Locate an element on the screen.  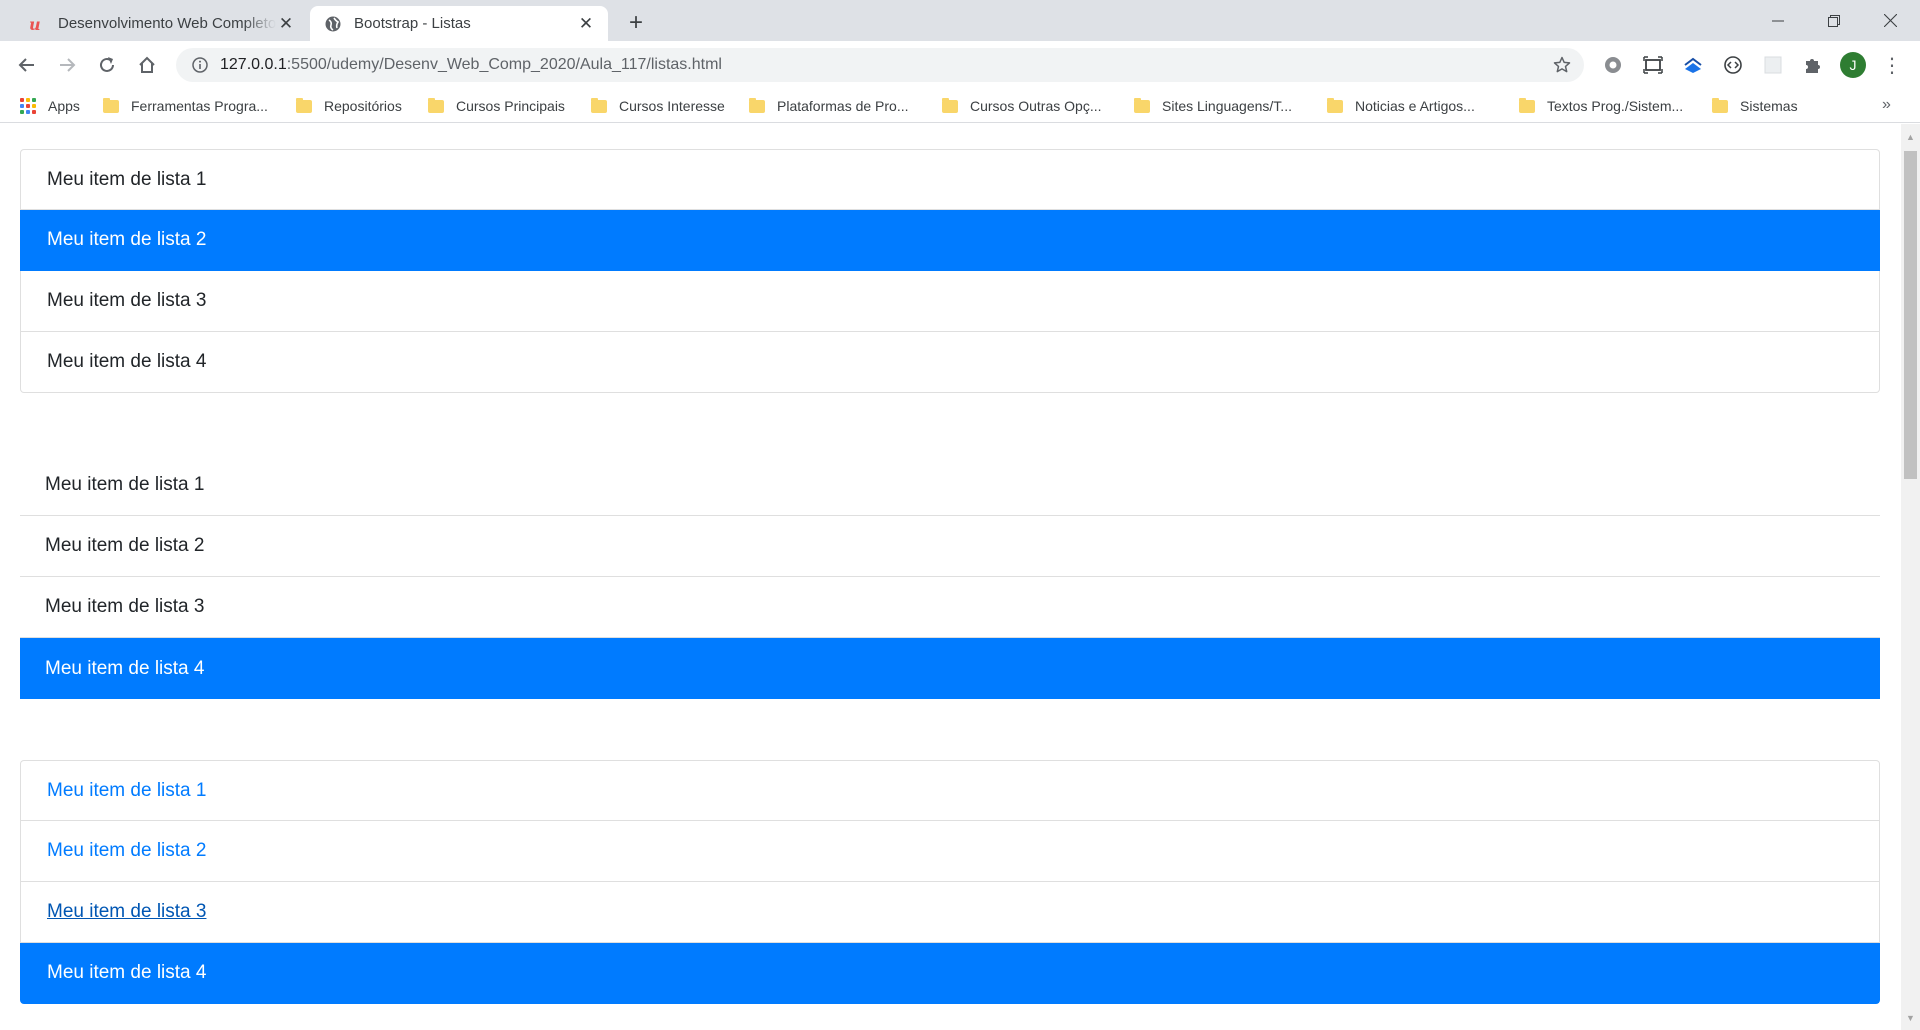
bookmark-folder: Repositórios is located at coordinates (349, 106).